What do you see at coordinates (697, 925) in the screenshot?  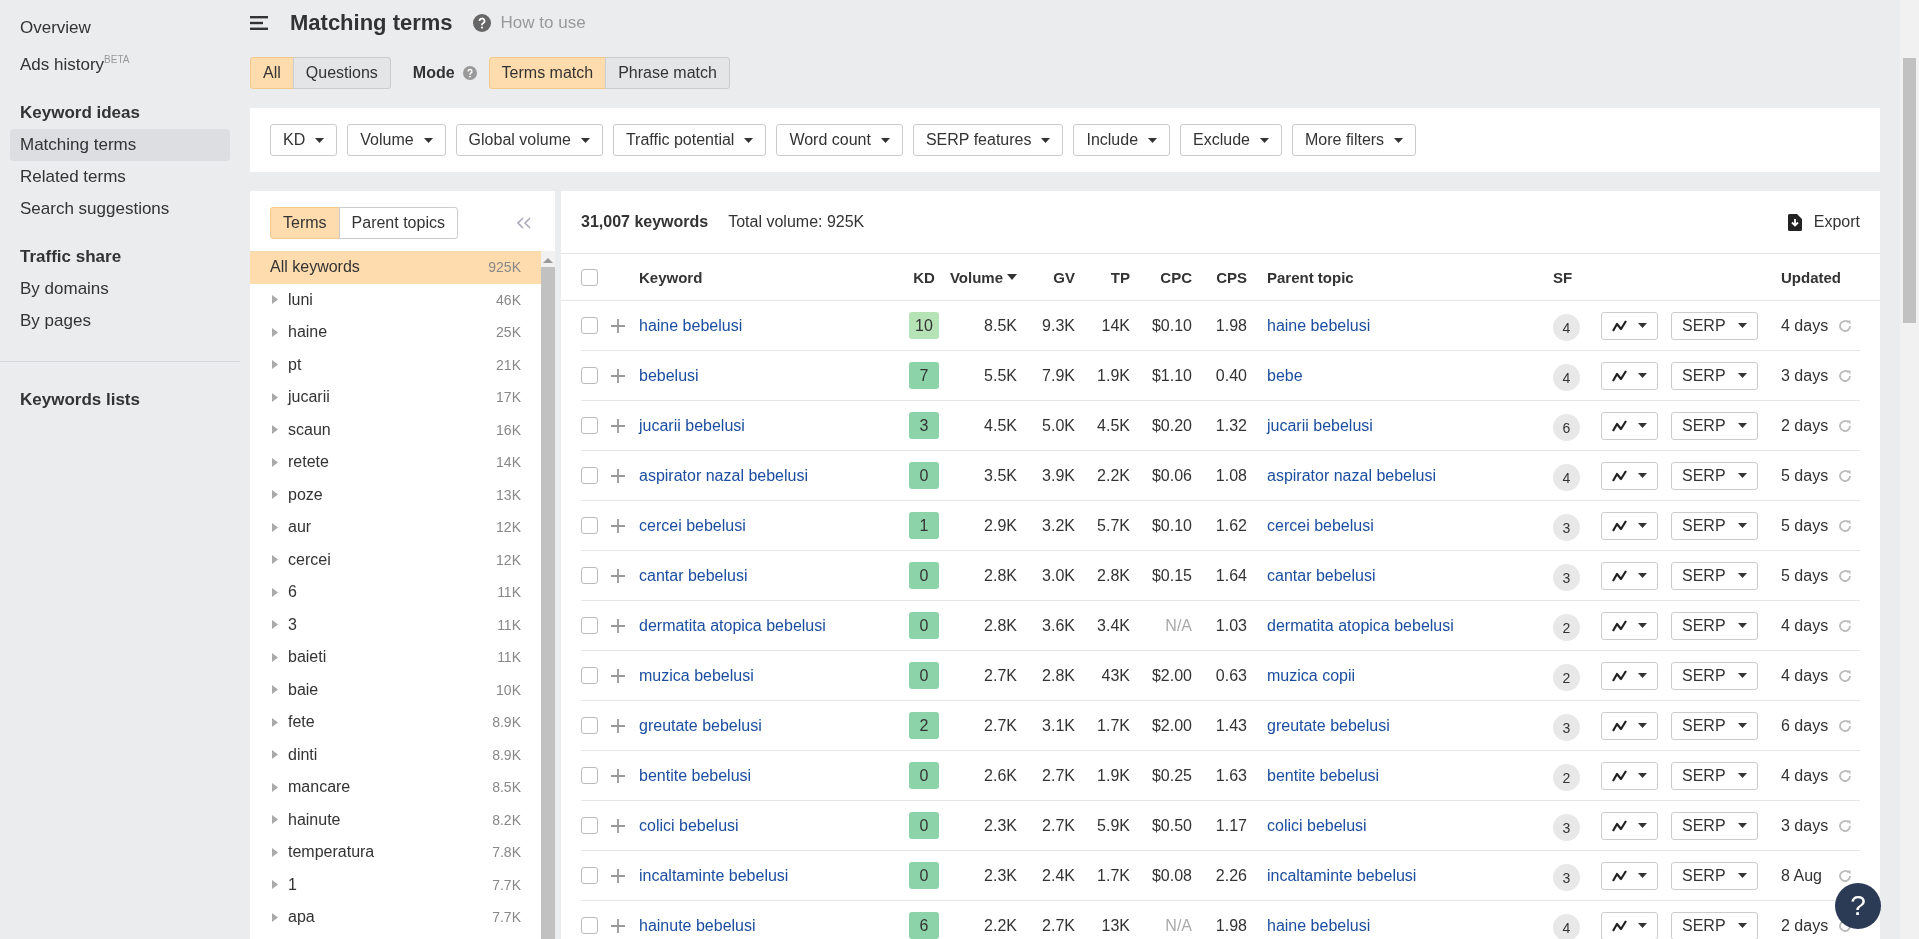 I see `keyword-link: hainute bebelusi` at bounding box center [697, 925].